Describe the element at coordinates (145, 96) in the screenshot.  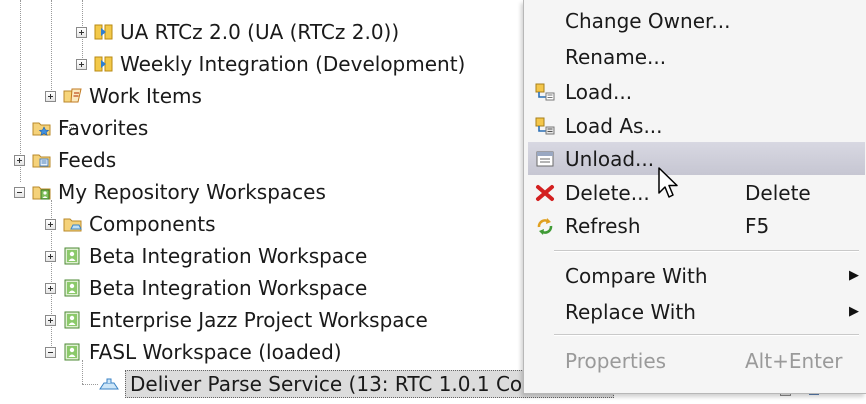
I see `tree-item-label: Work Items` at that location.